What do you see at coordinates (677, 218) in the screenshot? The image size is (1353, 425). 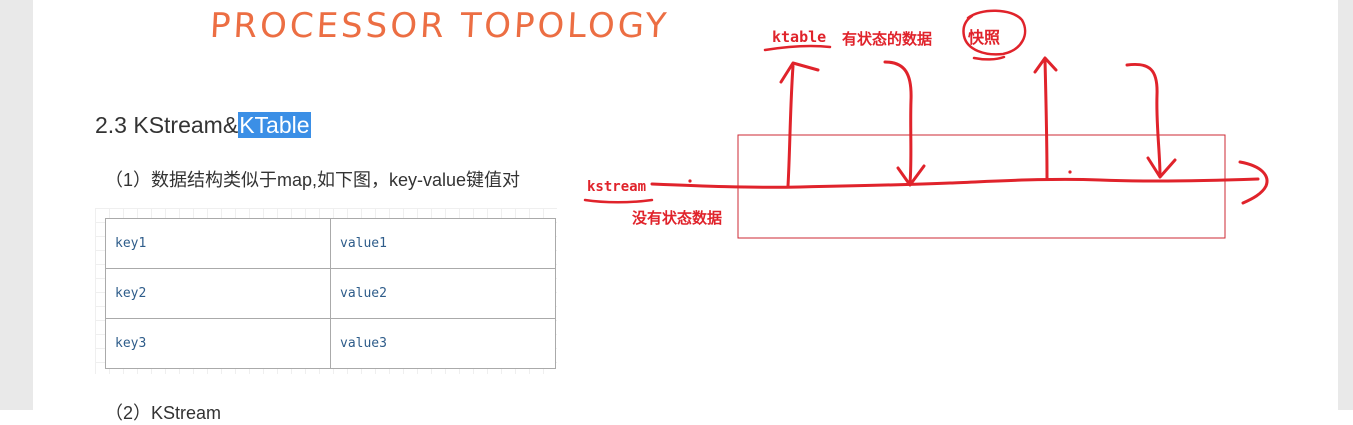 I see `kstream-description: 没有状态数据` at bounding box center [677, 218].